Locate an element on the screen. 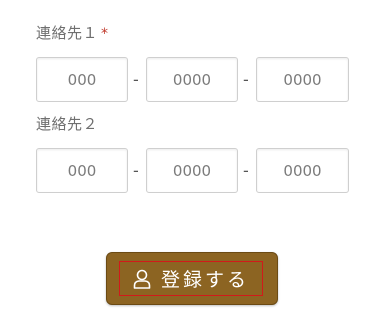 The width and height of the screenshot is (375, 334). required-mark: * is located at coordinates (105, 34).